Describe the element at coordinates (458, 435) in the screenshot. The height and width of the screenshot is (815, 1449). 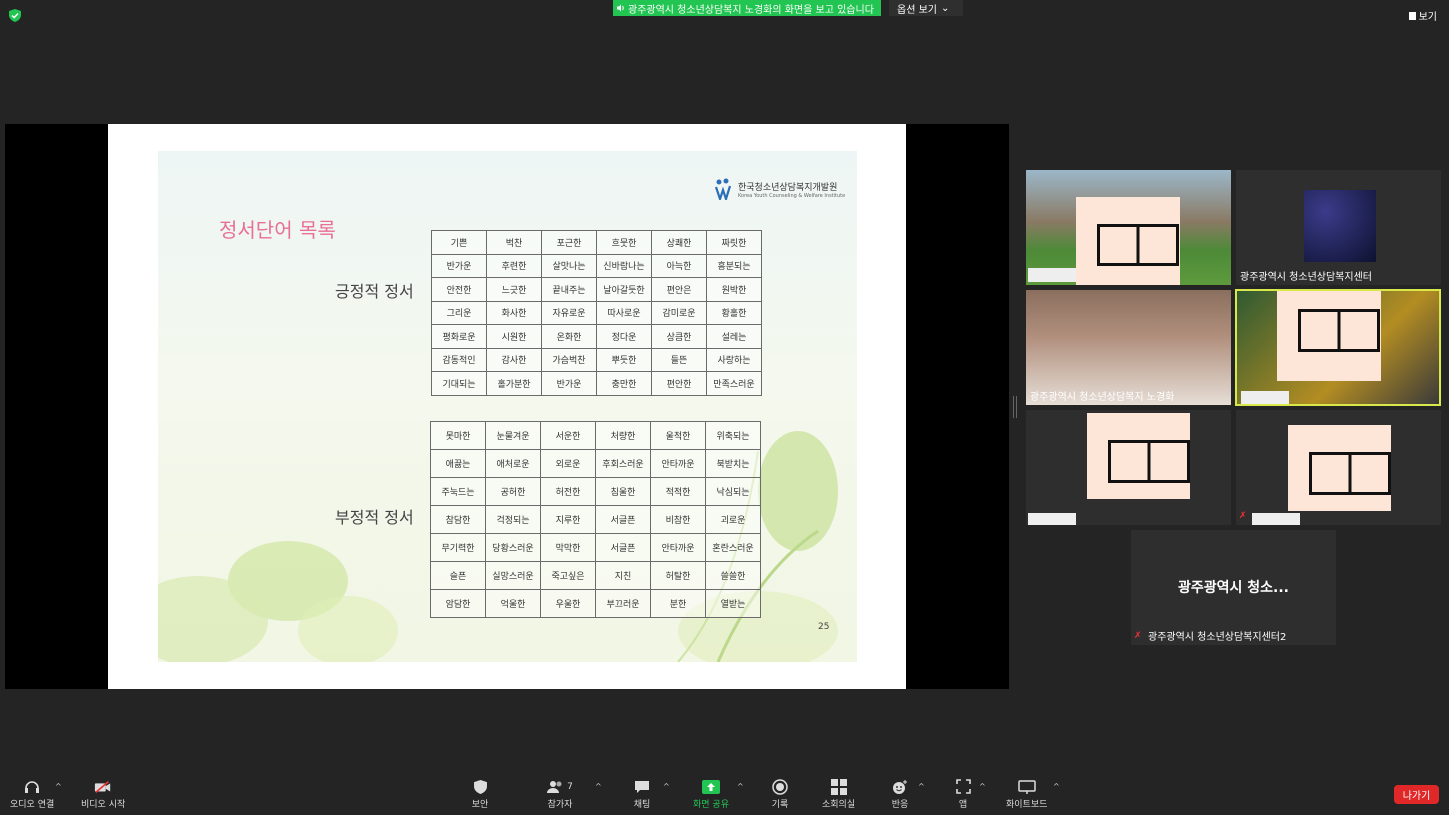
I see `emotion-word-cell: 못마한` at that location.